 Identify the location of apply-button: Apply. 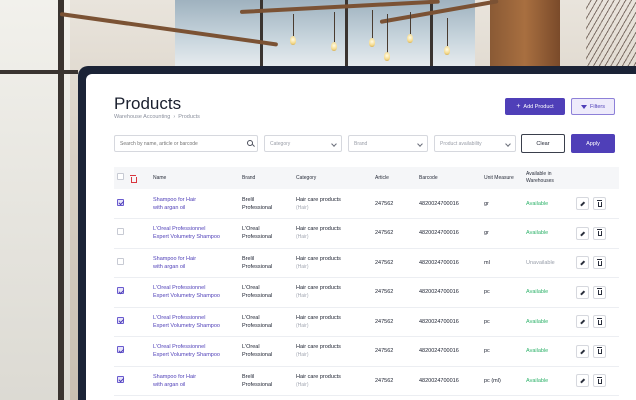
(593, 143).